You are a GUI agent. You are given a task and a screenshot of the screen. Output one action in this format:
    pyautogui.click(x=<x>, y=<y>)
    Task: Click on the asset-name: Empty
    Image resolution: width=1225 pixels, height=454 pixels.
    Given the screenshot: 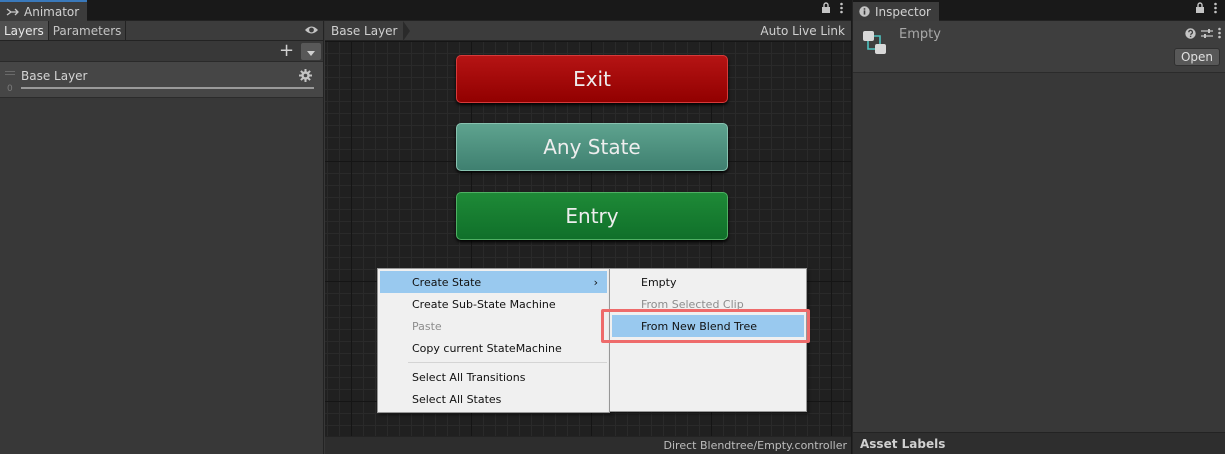 What is the action you would take?
    pyautogui.click(x=920, y=34)
    